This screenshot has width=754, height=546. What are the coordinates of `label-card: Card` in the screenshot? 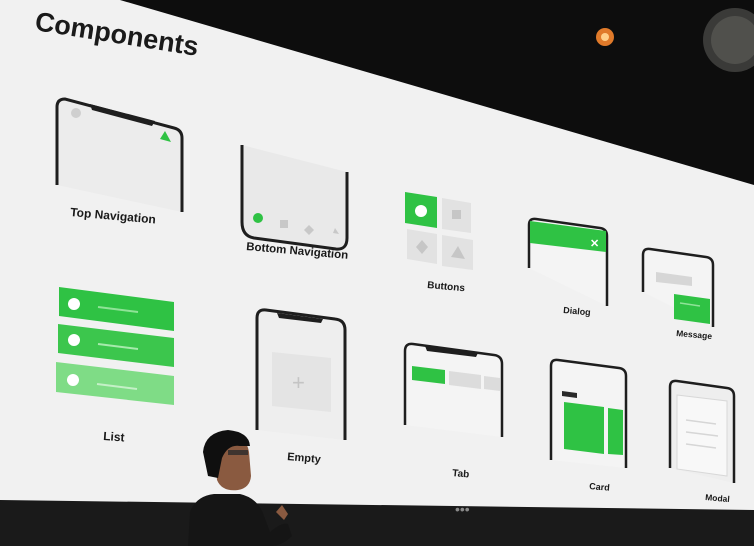 It's located at (599, 487).